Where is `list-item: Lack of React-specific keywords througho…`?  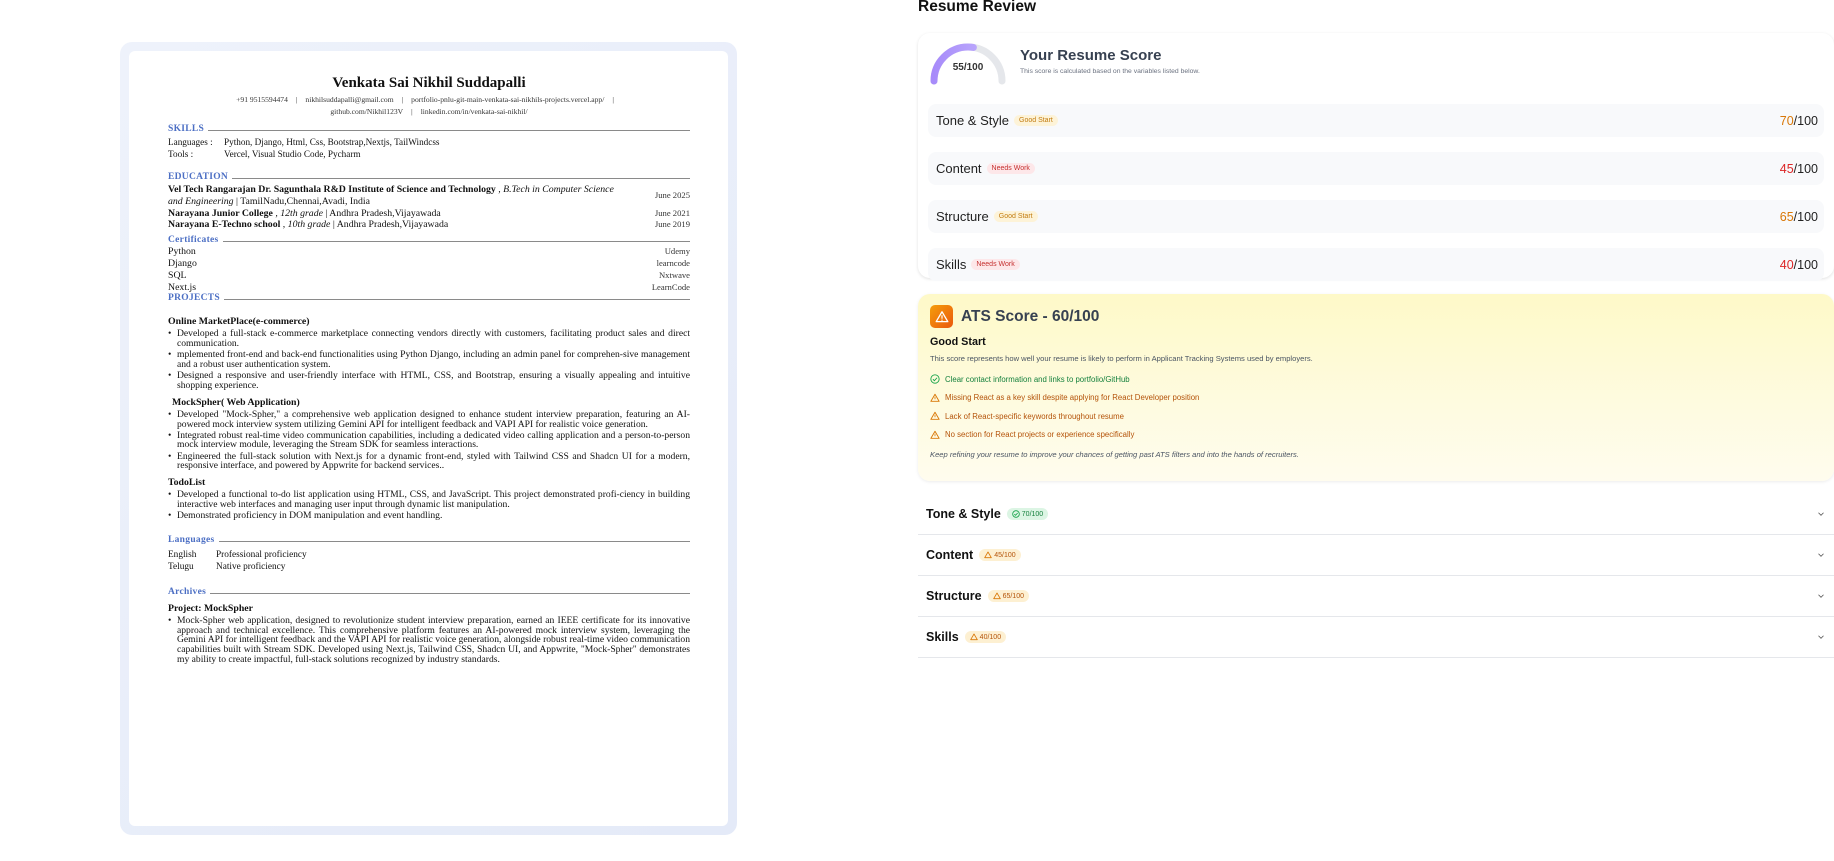 list-item: Lack of React-specific keywords througho… is located at coordinates (1376, 416).